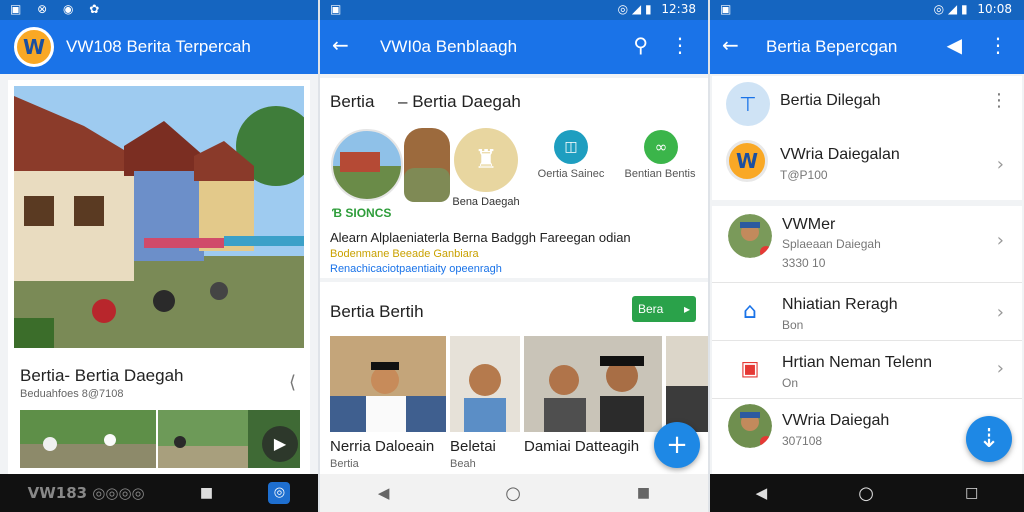 The width and height of the screenshot is (1024, 512). Describe the element at coordinates (660, 174) in the screenshot. I see `circle-label-3: Bentian Bentis` at that location.